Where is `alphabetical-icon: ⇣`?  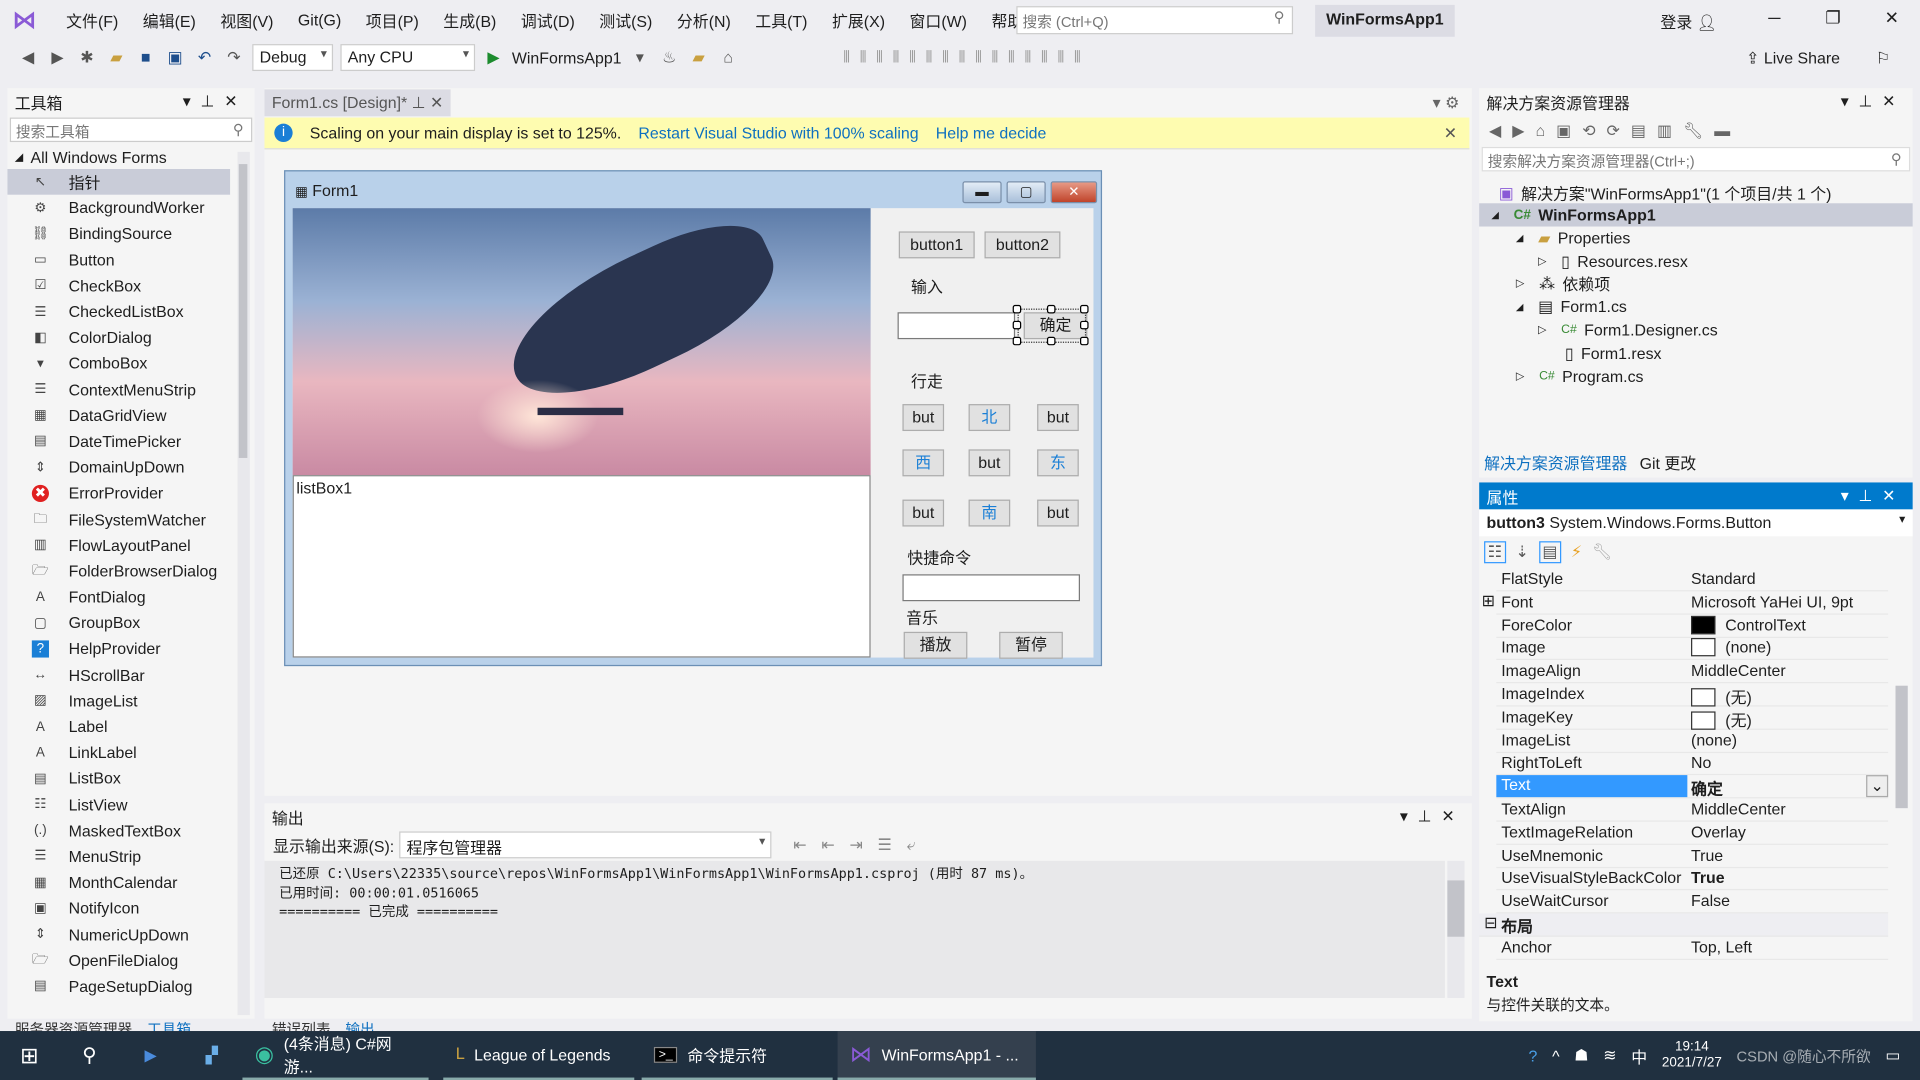 alphabetical-icon: ⇣ is located at coordinates (1521, 552).